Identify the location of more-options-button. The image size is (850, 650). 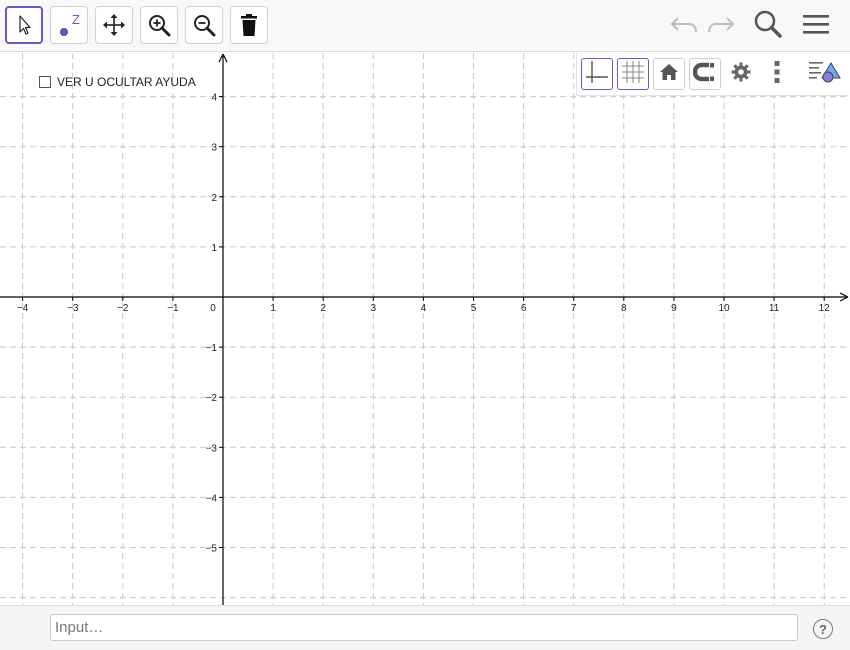
(777, 74).